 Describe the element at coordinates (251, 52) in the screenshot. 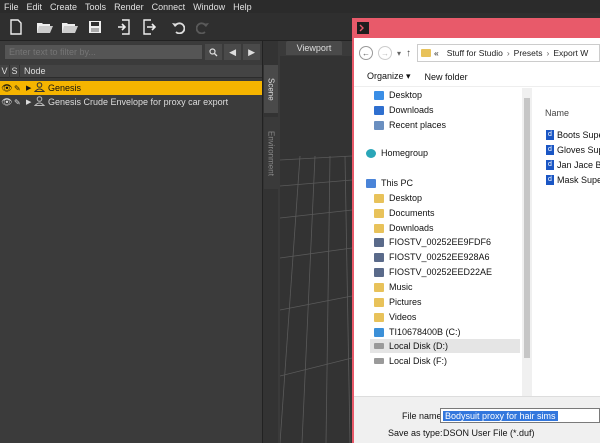

I see `arrow-right-icon: ▶` at that location.